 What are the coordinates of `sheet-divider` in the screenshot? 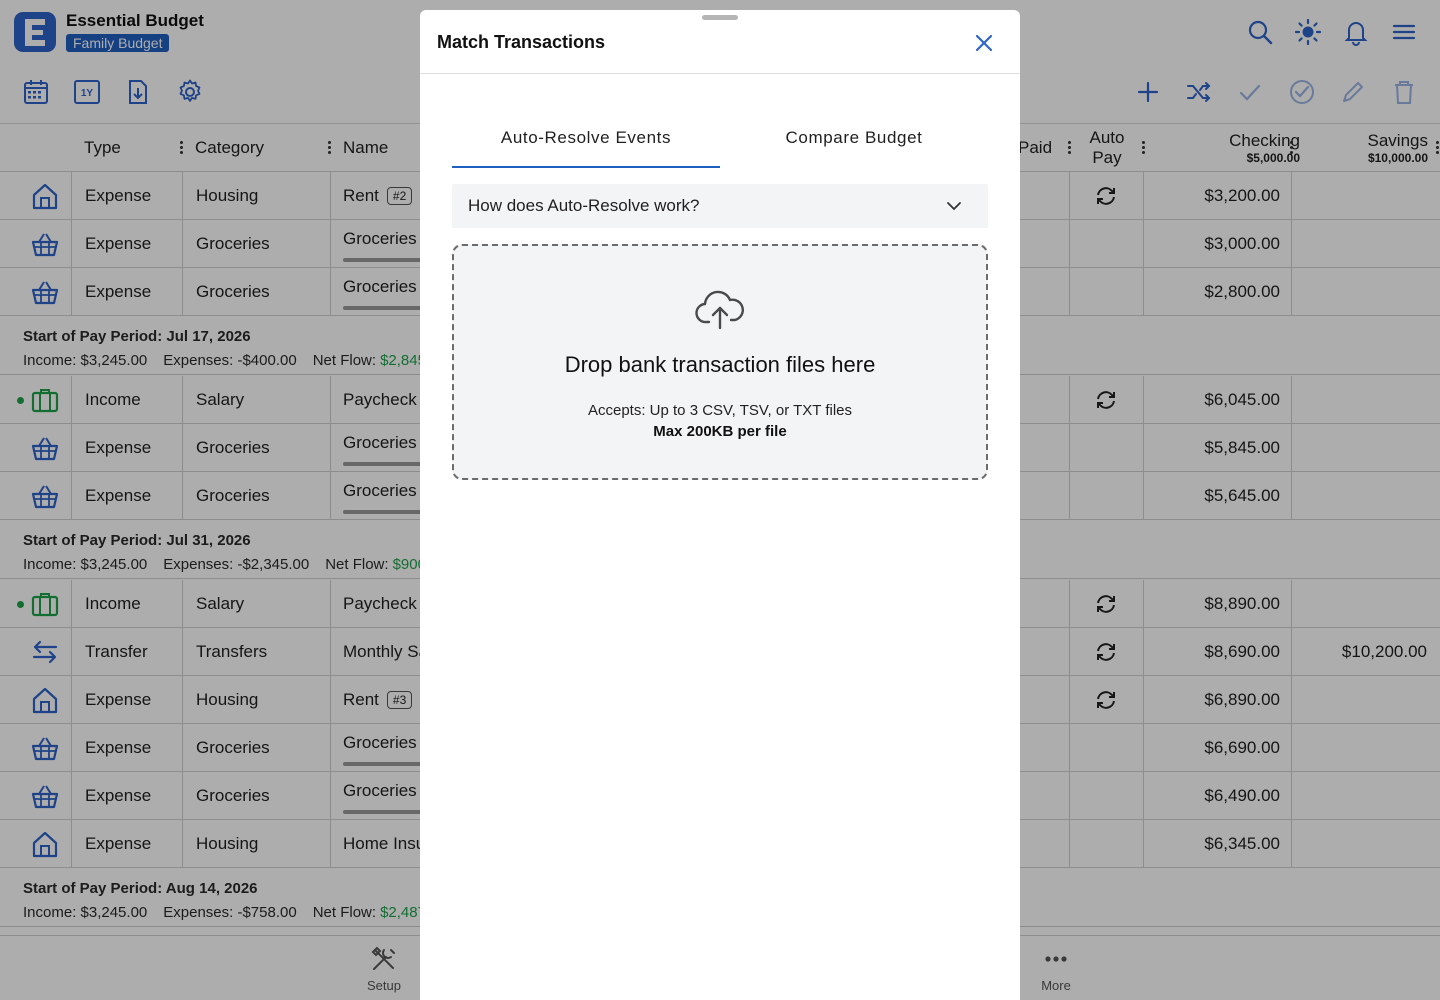 It's located at (720, 73).